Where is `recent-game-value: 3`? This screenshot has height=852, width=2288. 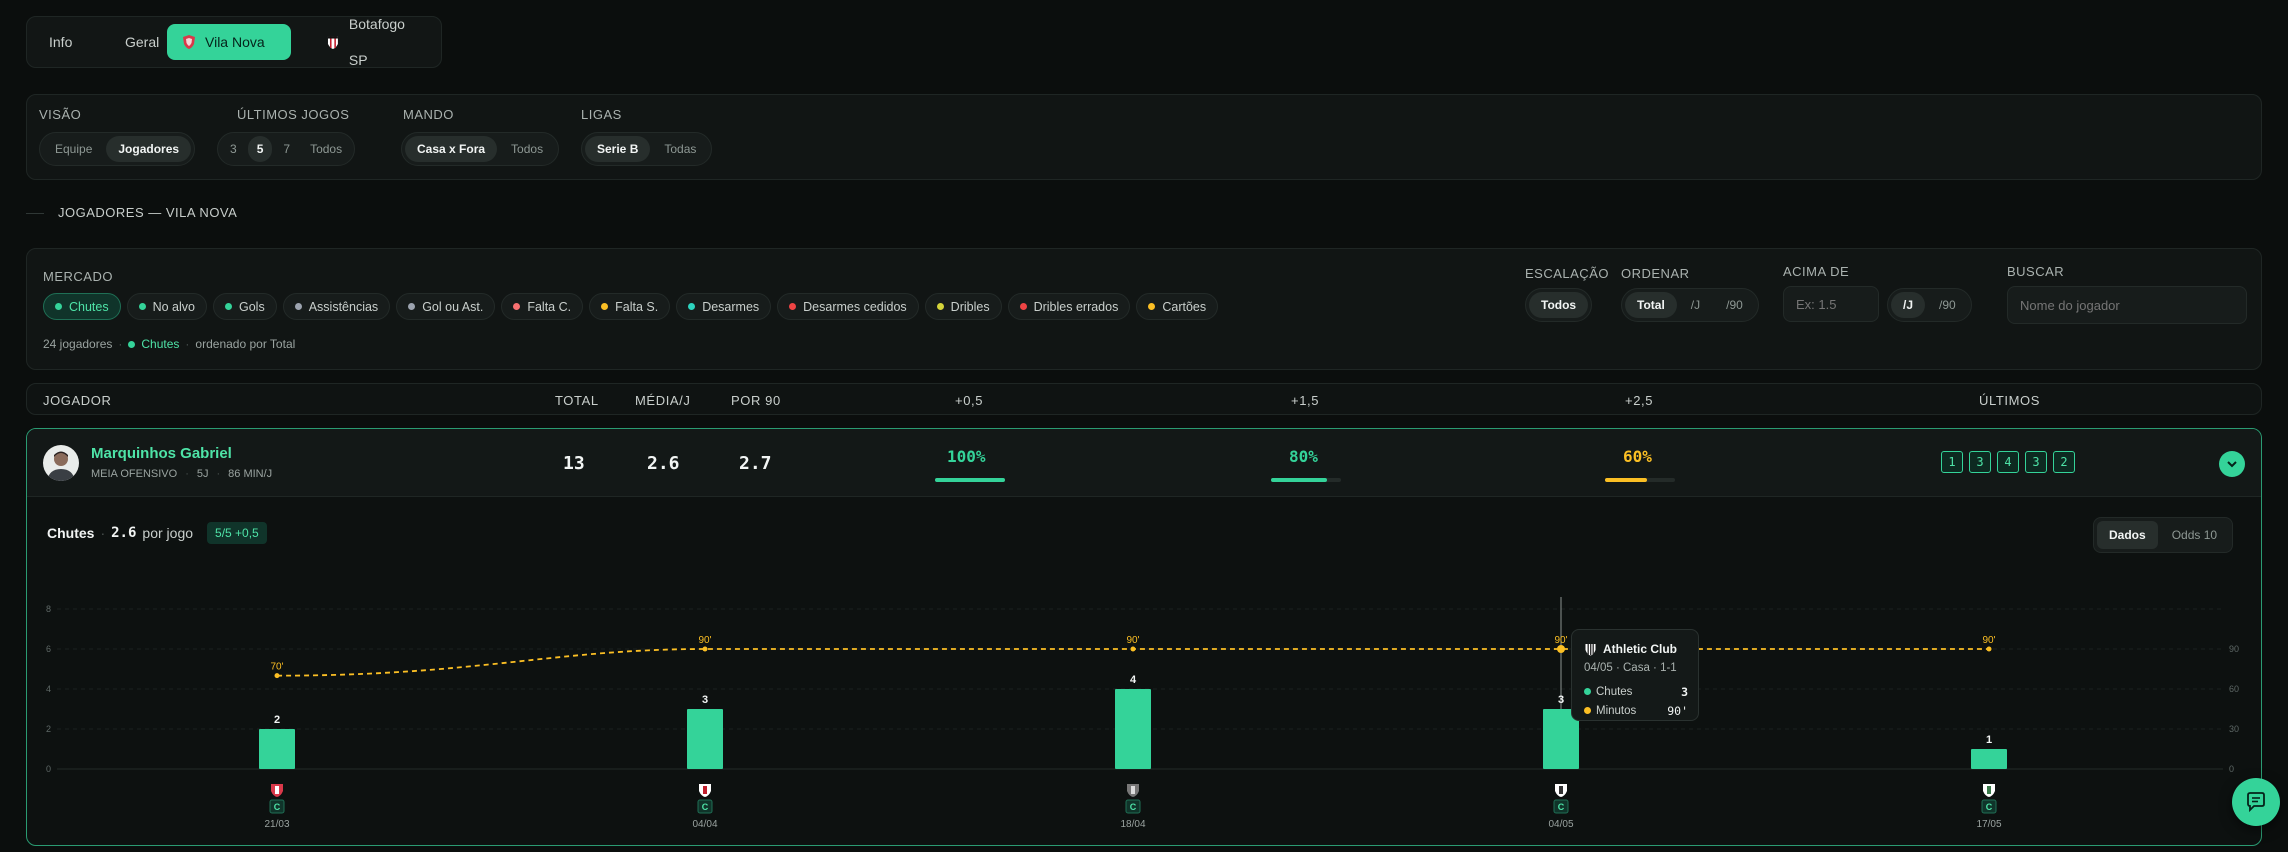 recent-game-value: 3 is located at coordinates (2036, 462).